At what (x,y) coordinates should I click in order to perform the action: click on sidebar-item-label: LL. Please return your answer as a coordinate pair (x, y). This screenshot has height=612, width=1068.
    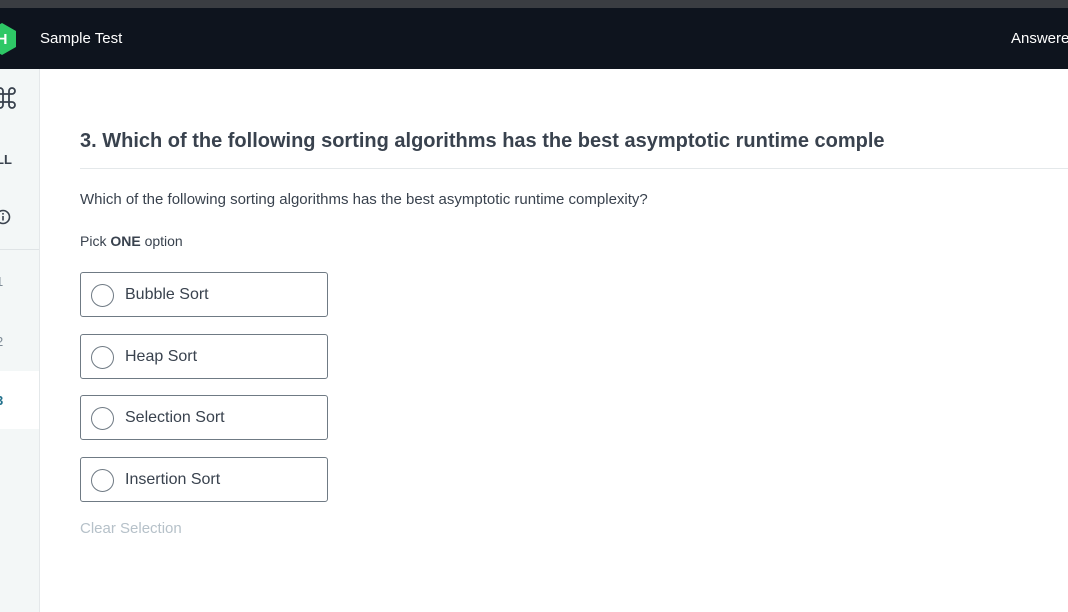
    Looking at the image, I should click on (6, 159).